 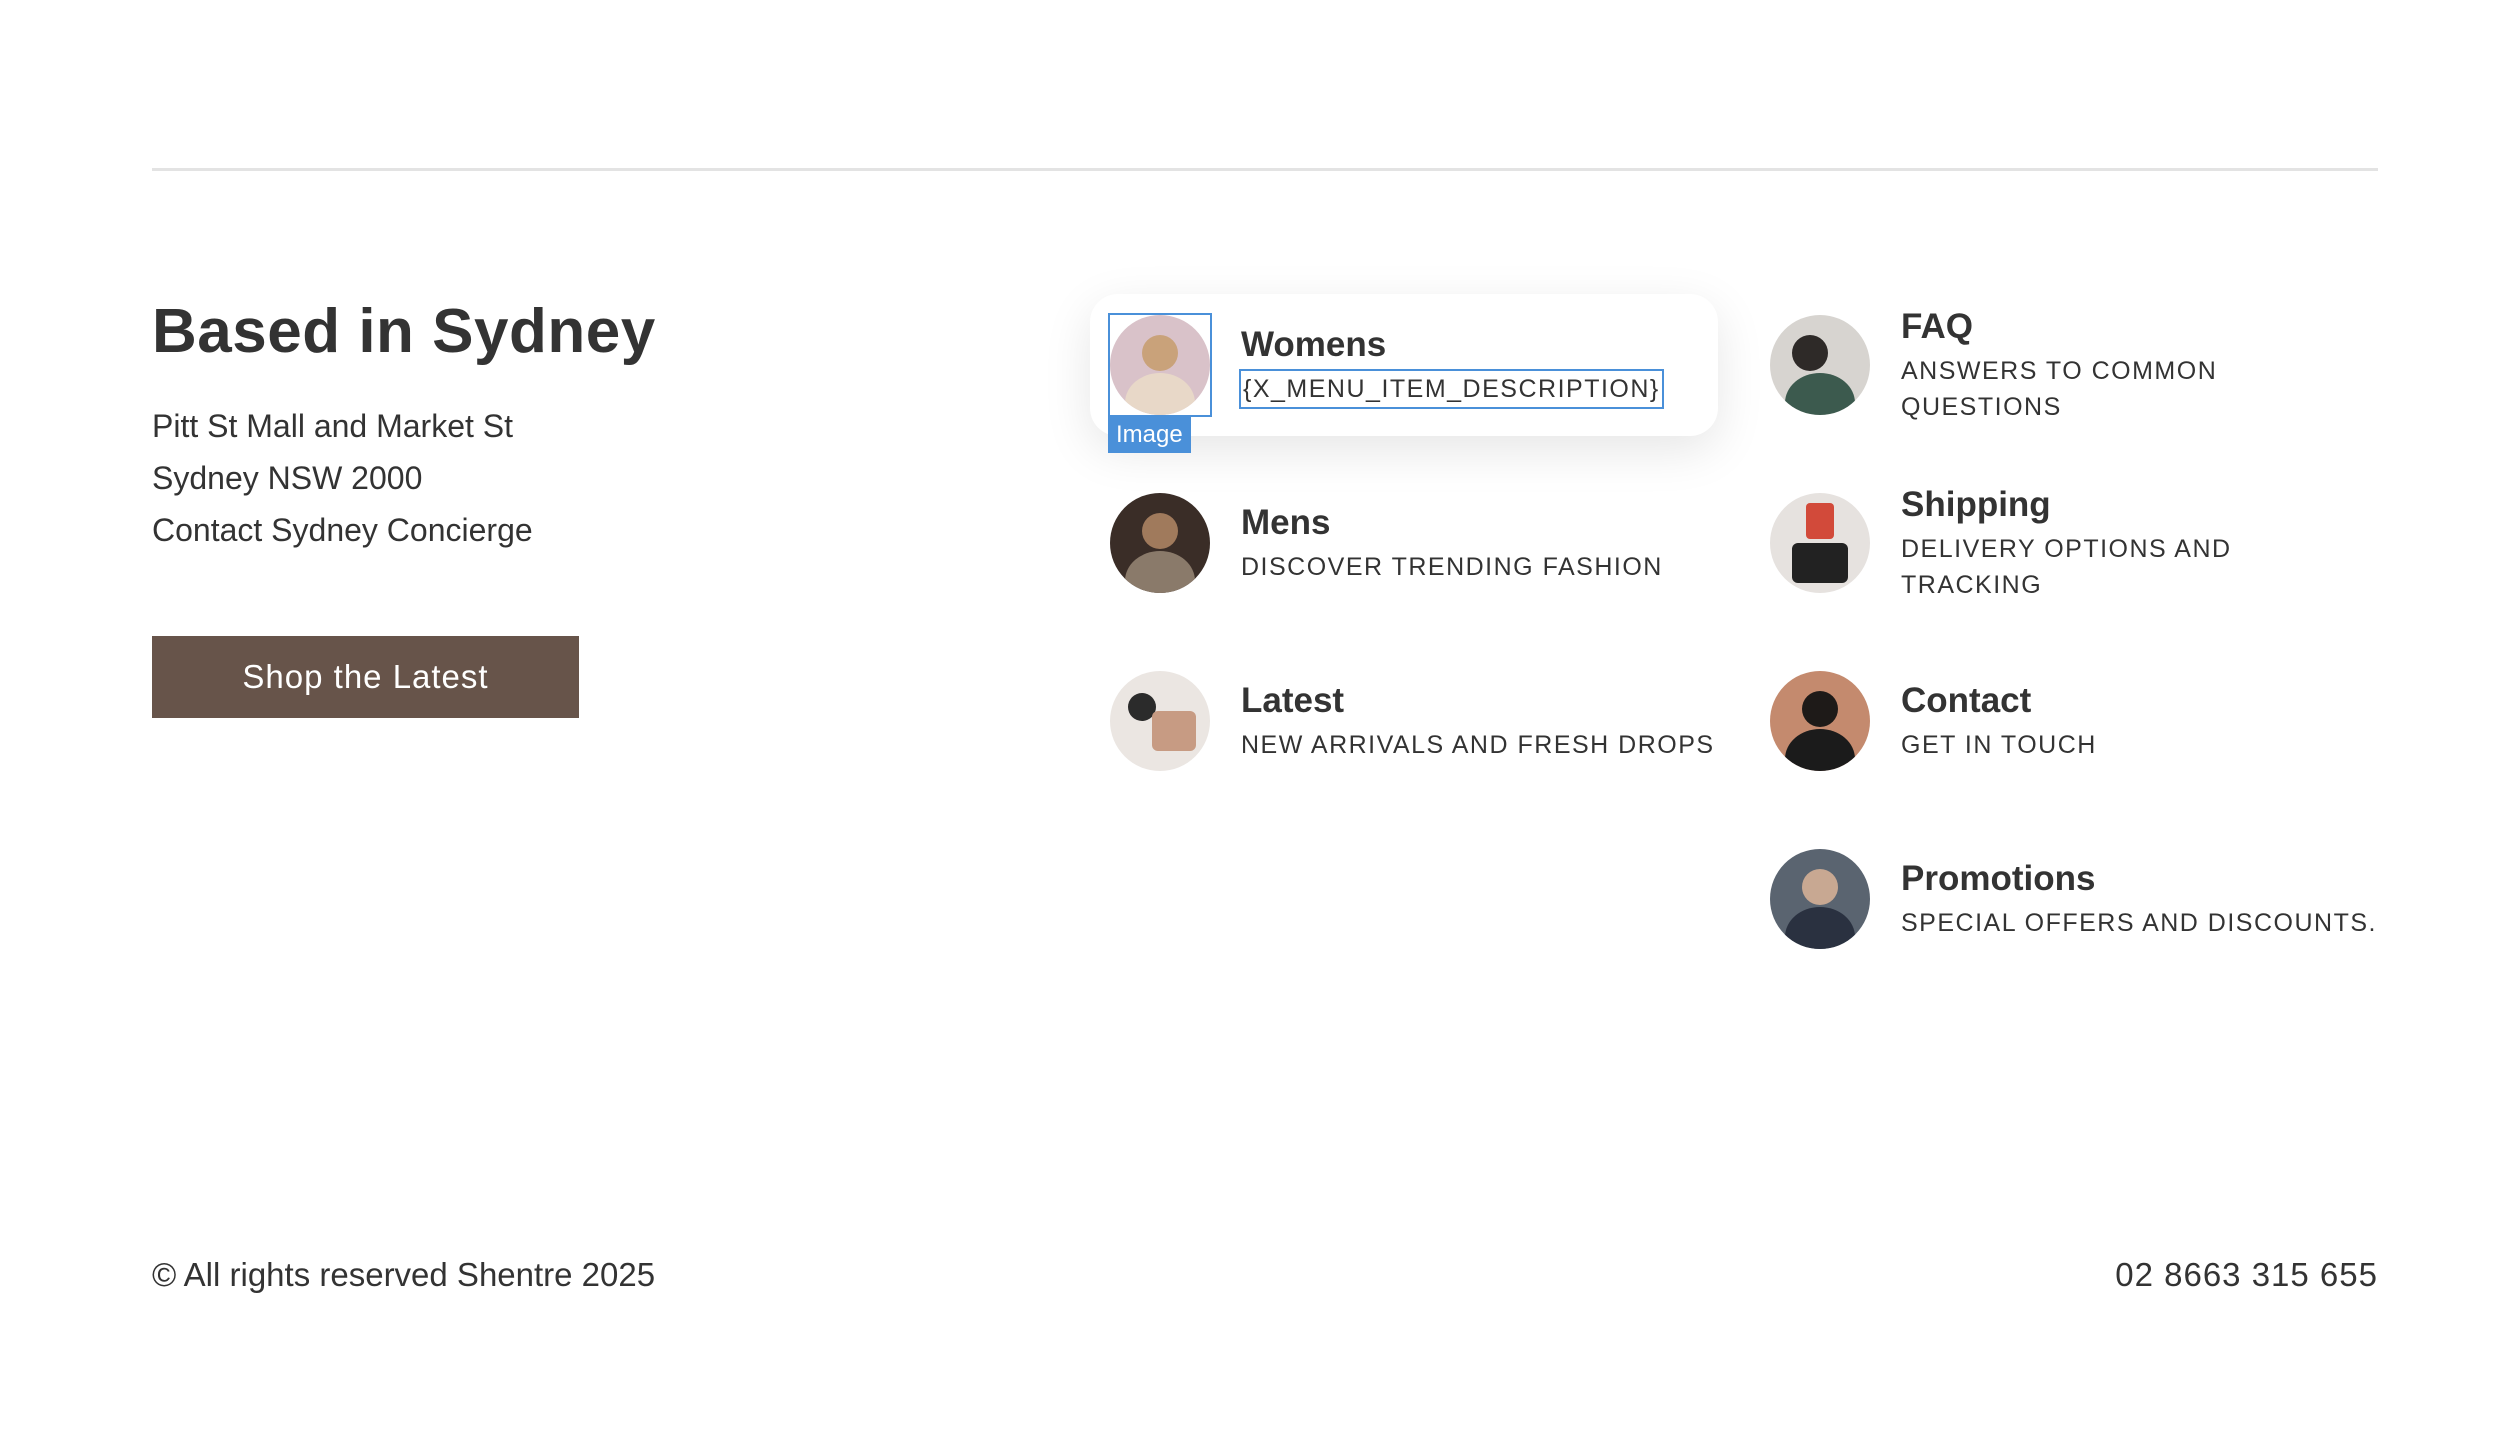 I want to click on menu-item-shipping: Shipping Delivery options and tracking, so click(x=2064, y=543).